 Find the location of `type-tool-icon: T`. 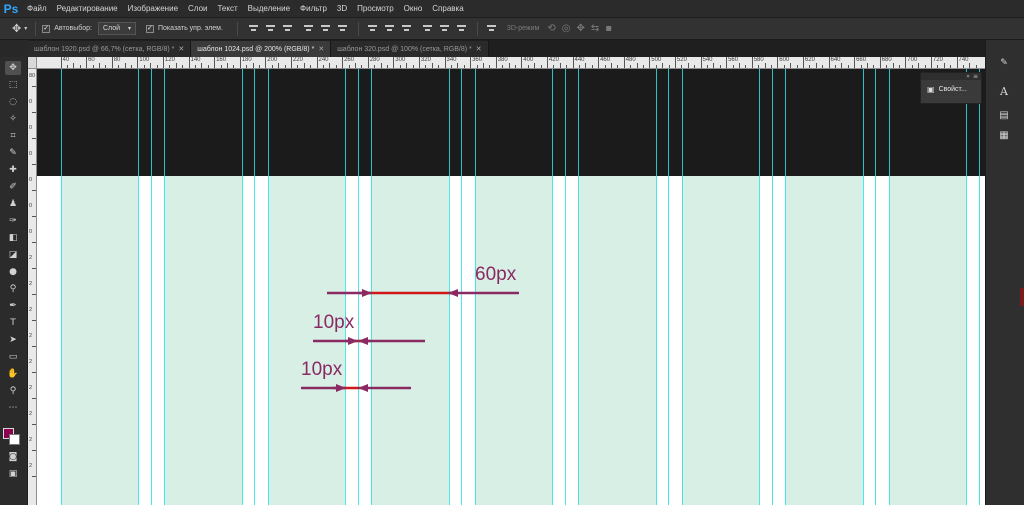

type-tool-icon: T is located at coordinates (13, 323).